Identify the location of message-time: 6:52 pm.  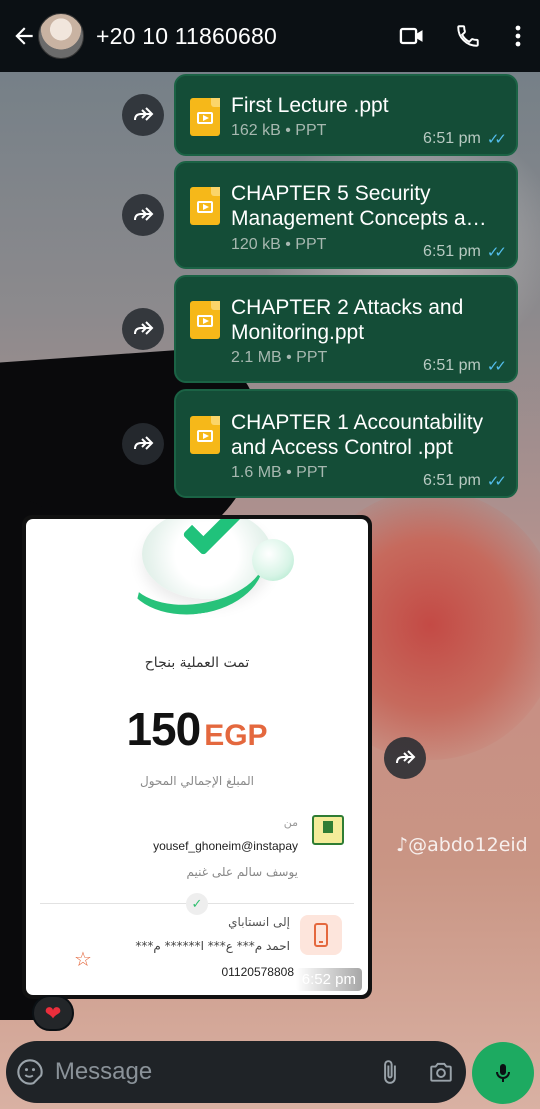
(328, 979).